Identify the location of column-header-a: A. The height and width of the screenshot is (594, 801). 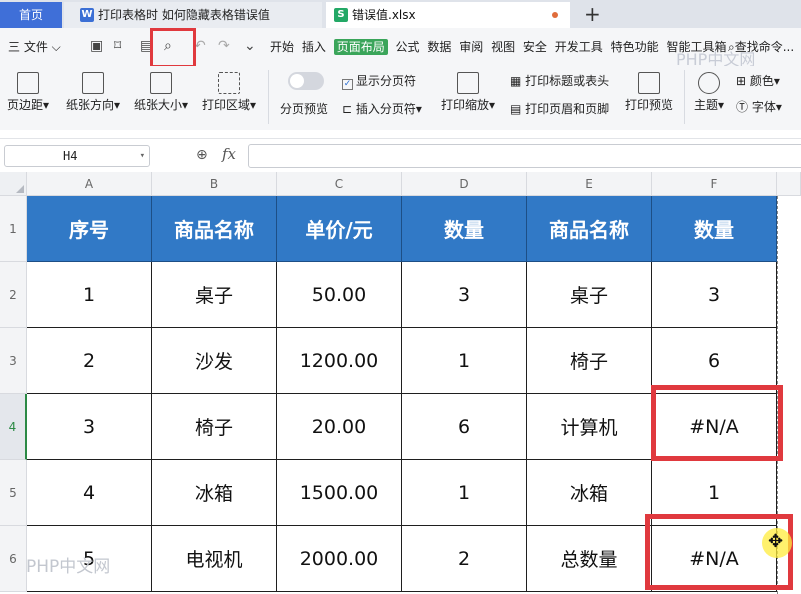
(89, 184).